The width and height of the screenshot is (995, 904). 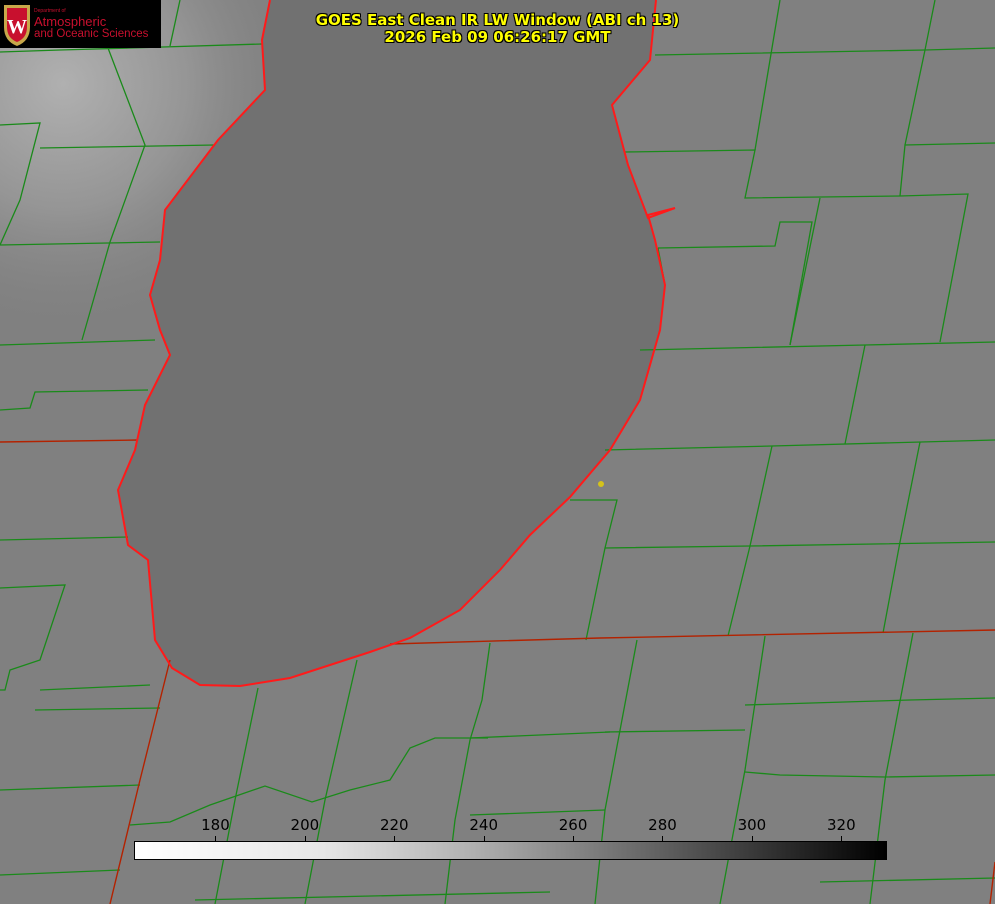 What do you see at coordinates (394, 825) in the screenshot?
I see `colorbar-tick-label: 220` at bounding box center [394, 825].